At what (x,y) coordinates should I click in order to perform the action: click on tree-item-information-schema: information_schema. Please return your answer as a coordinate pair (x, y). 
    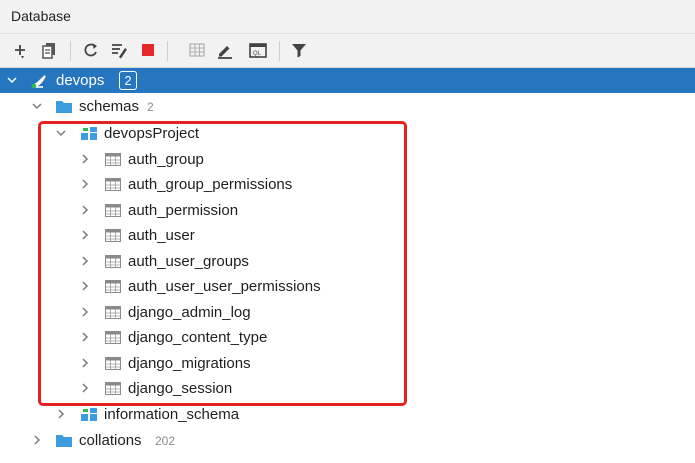
    Looking at the image, I should click on (347, 414).